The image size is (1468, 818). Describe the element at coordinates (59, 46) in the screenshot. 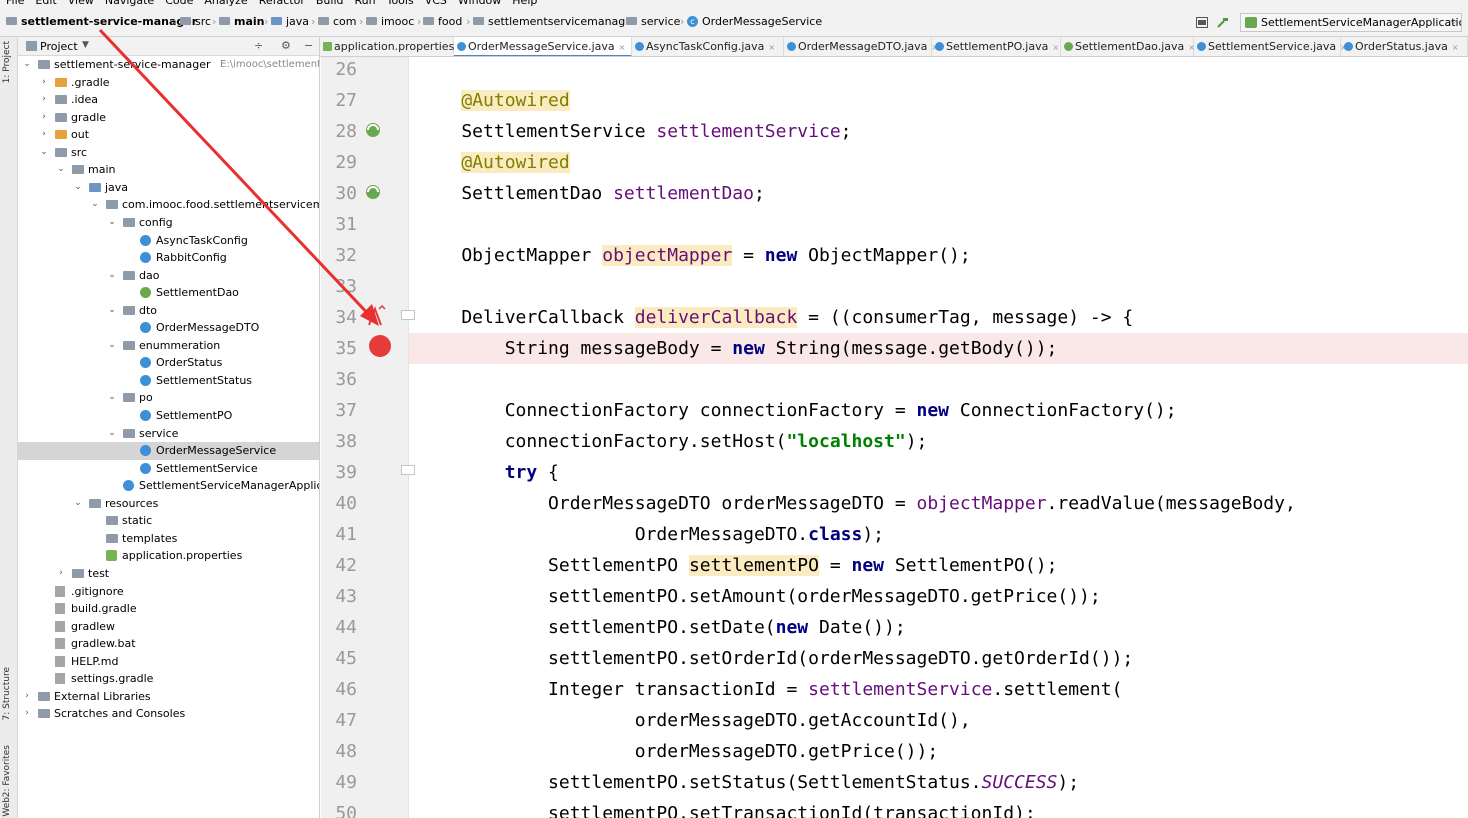

I see `project-panel-title: Project` at that location.